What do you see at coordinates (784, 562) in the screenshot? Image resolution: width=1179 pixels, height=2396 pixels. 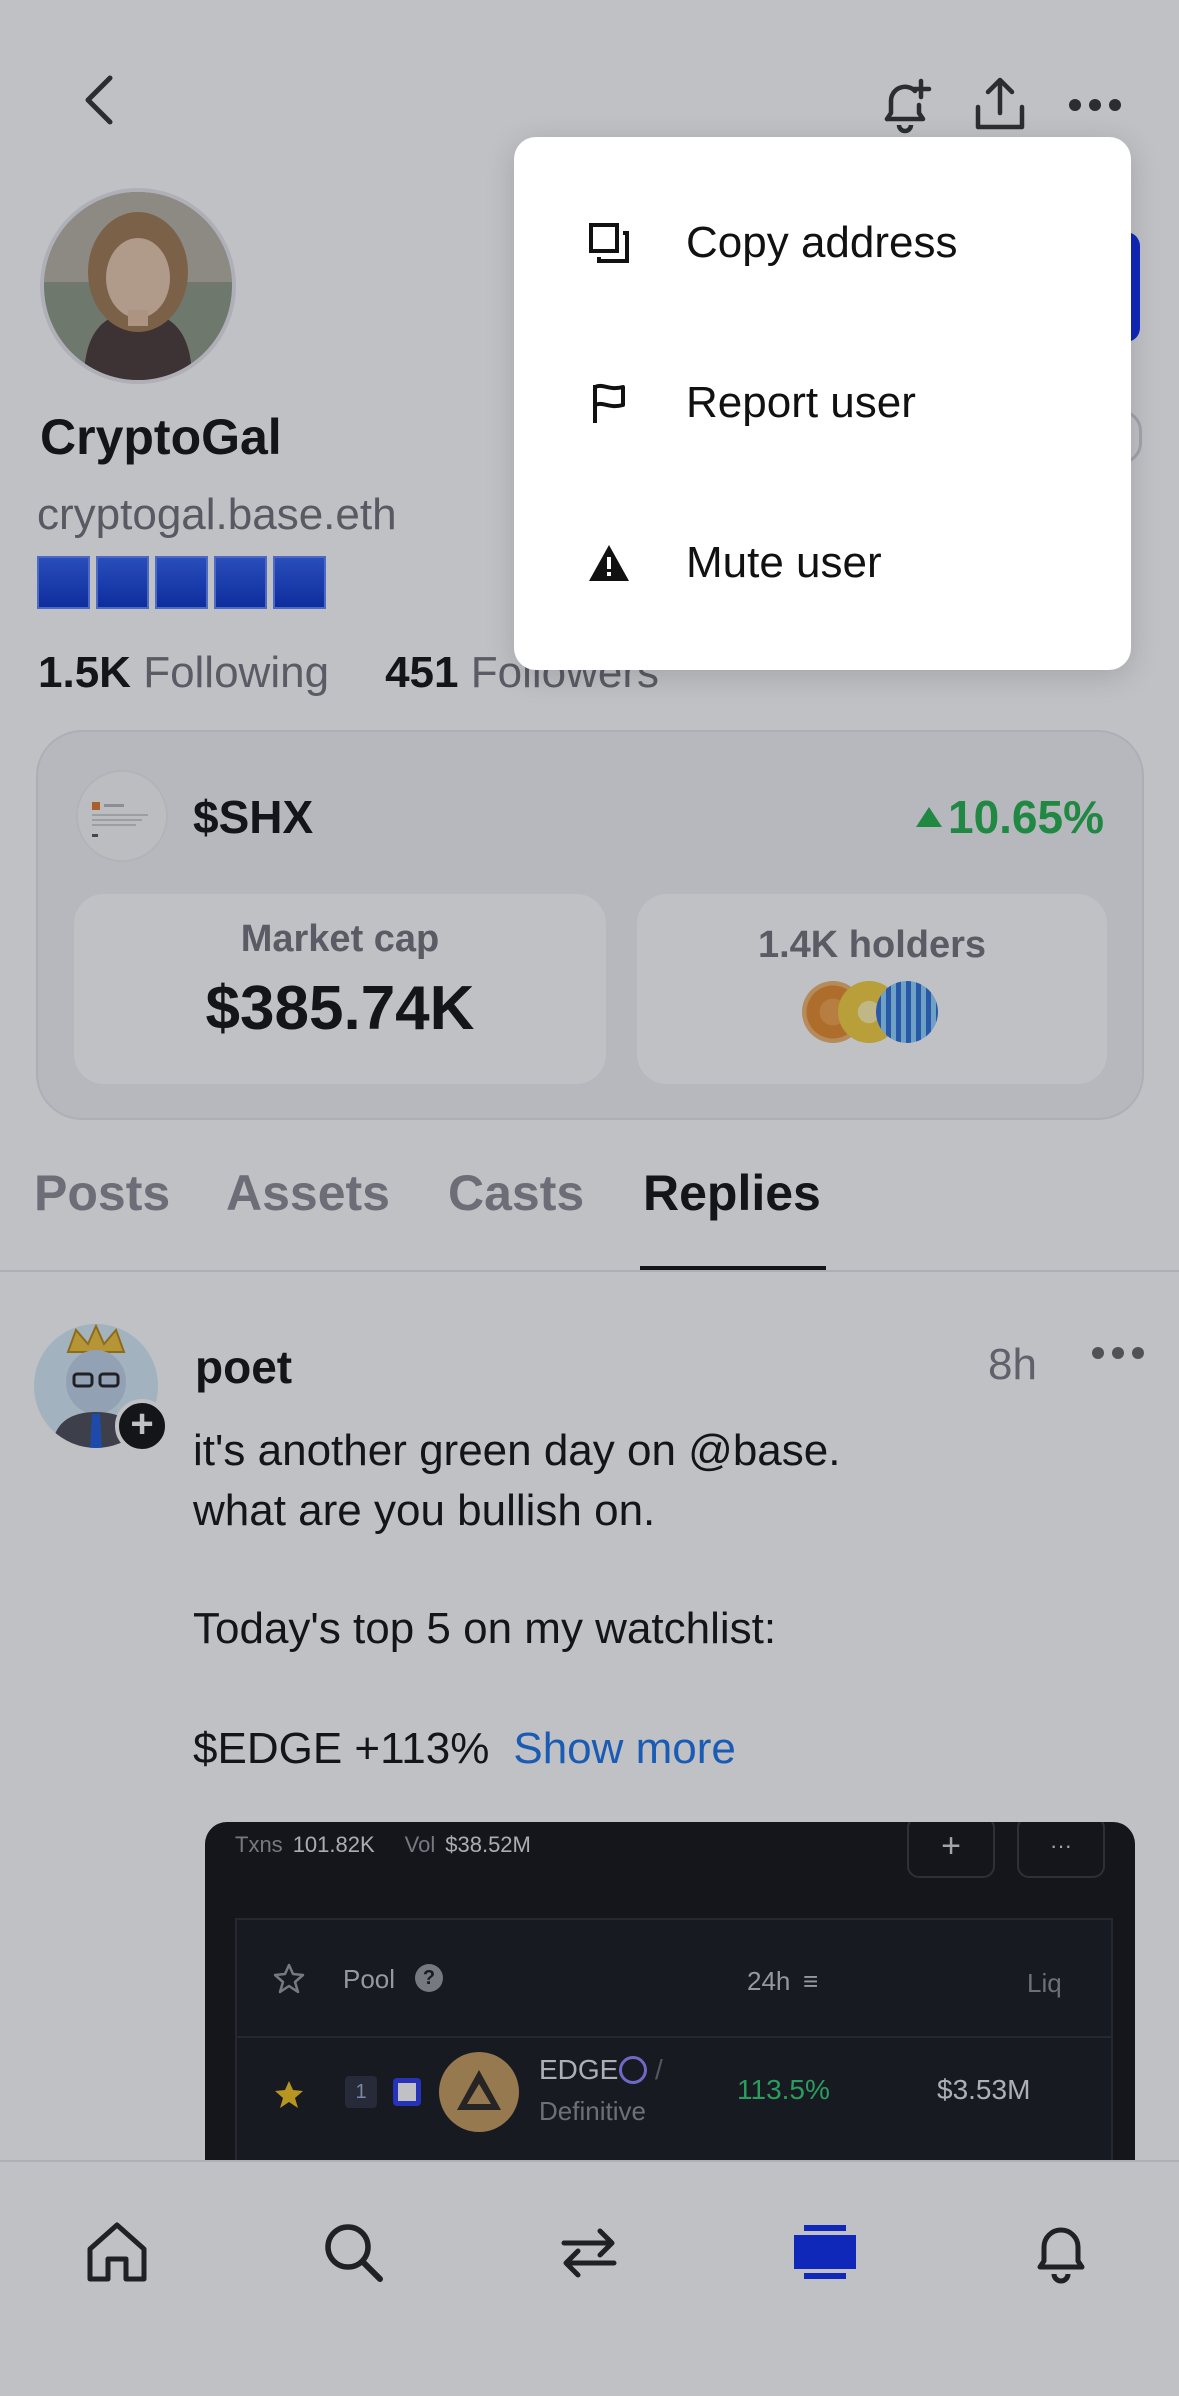 I see `menu-item-label: Mute user` at bounding box center [784, 562].